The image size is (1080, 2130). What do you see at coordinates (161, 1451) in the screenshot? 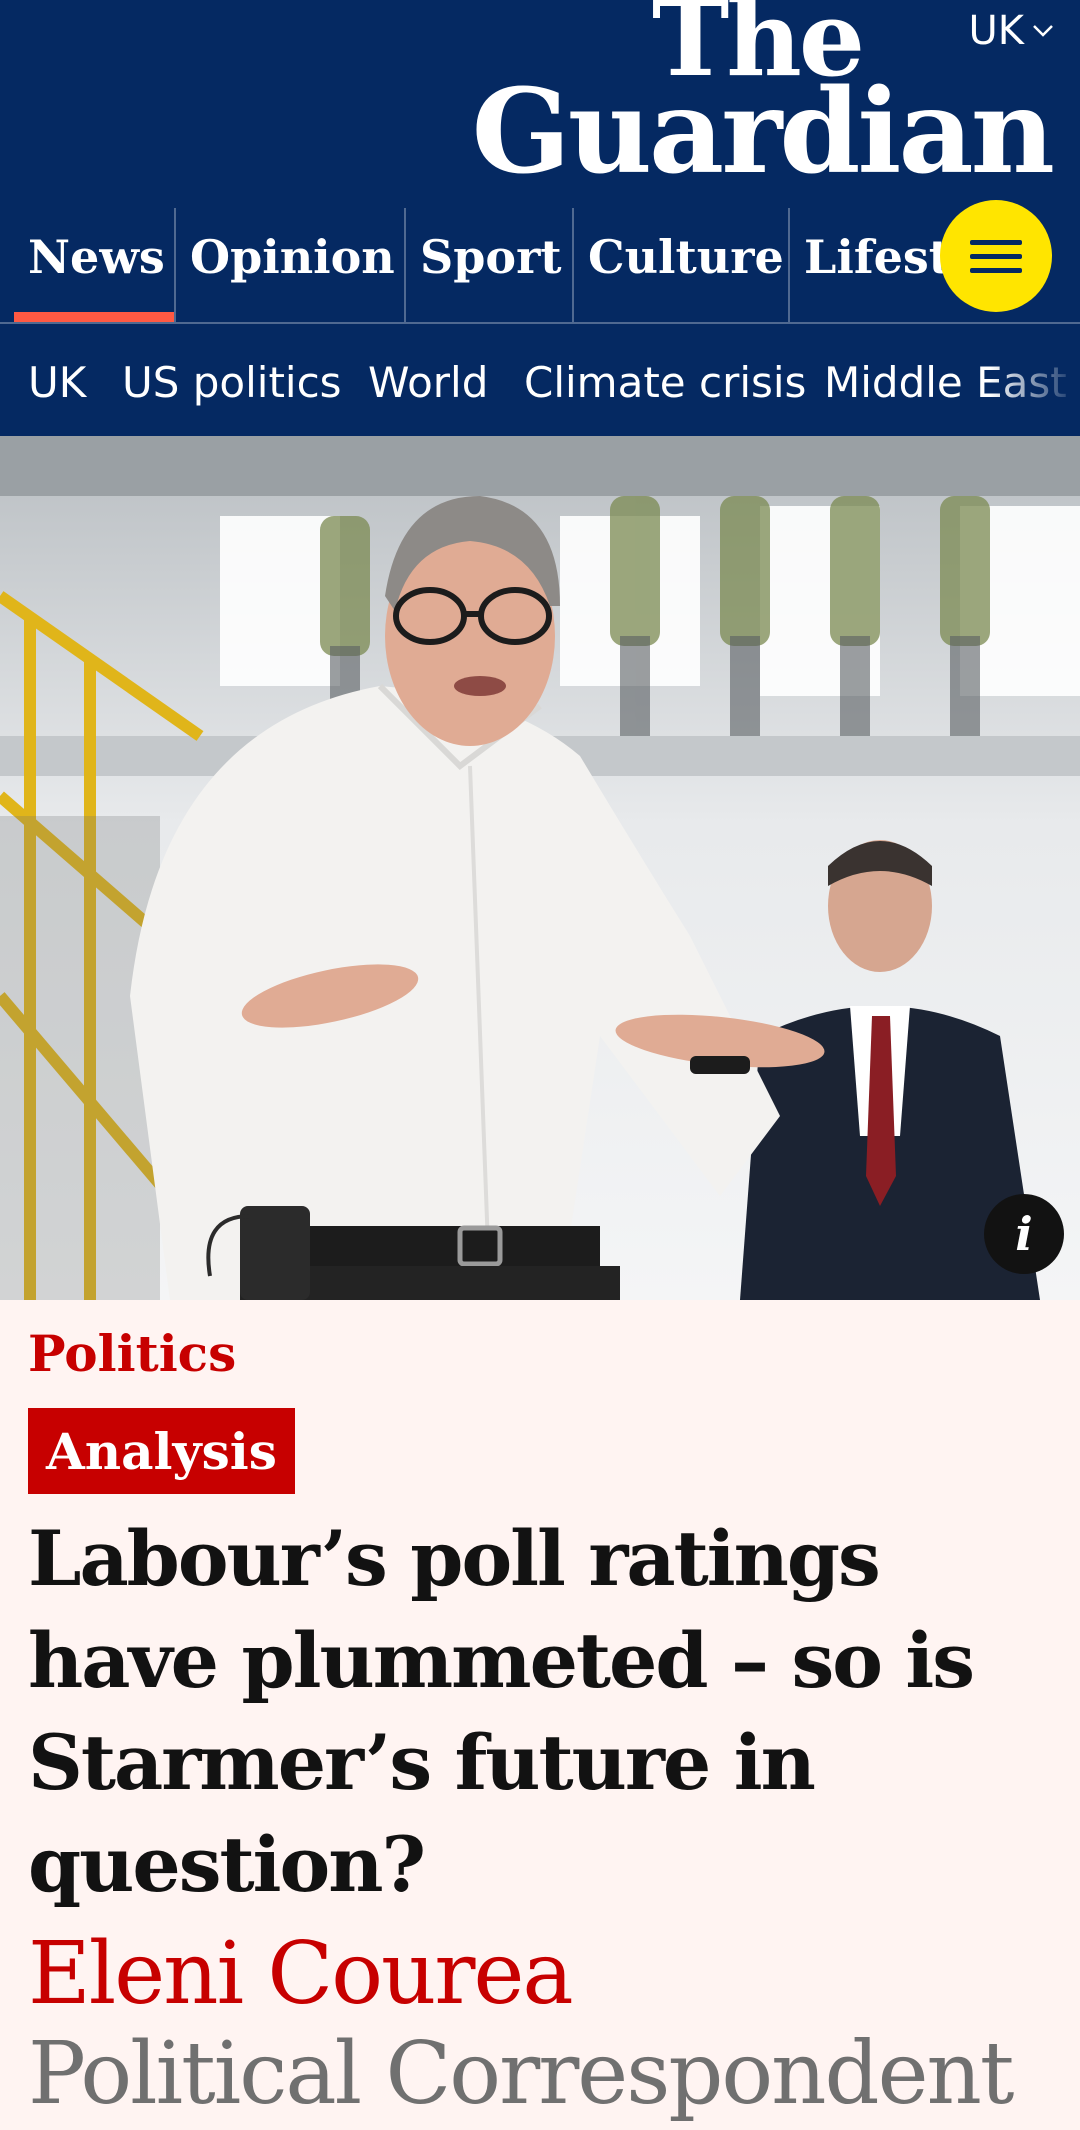
I see `analysis-tag: Analysis` at bounding box center [161, 1451].